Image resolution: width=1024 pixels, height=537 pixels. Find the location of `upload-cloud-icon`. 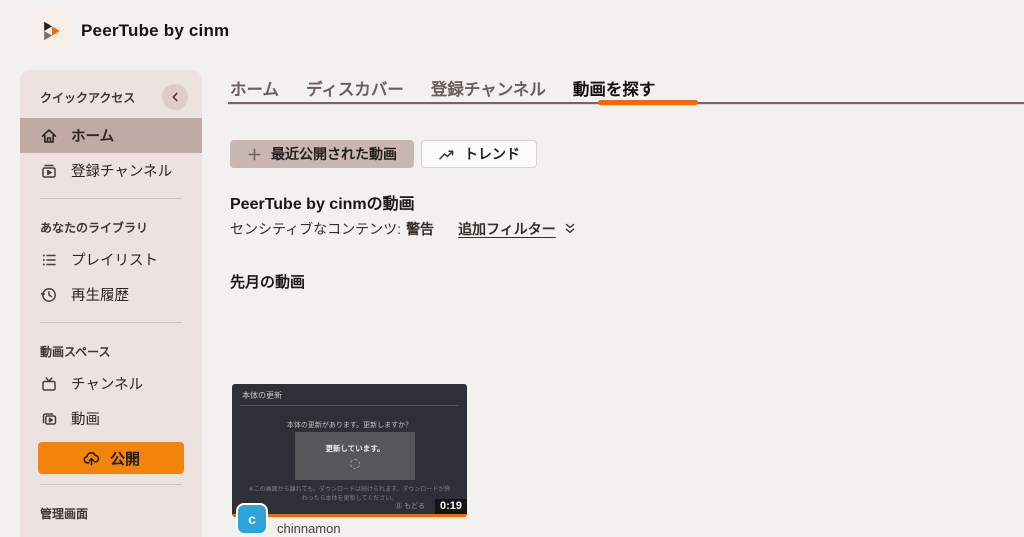

upload-cloud-icon is located at coordinates (91, 458).